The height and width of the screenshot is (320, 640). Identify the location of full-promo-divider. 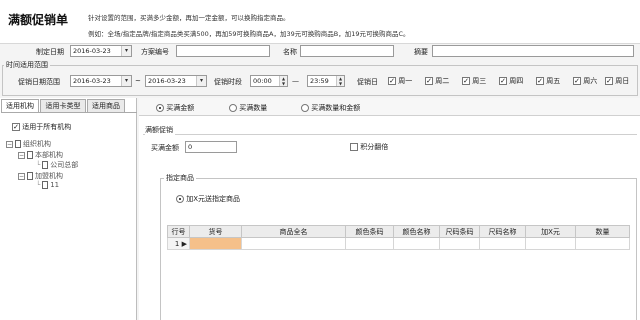
(390, 134).